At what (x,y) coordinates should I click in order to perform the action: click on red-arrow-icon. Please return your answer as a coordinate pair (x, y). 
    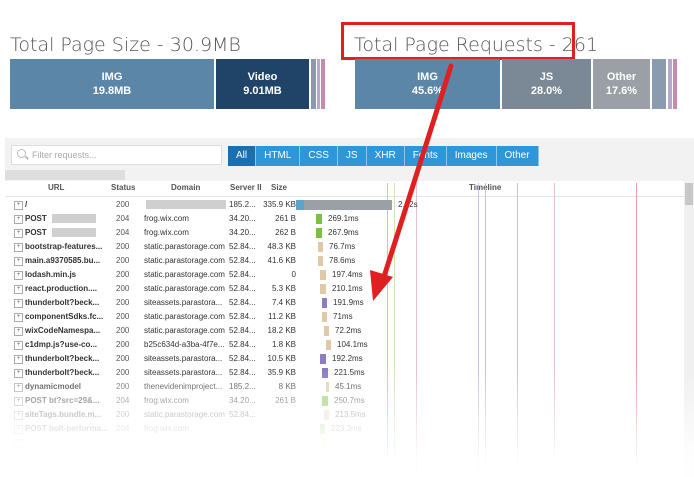
    Looking at the image, I should click on (412, 182).